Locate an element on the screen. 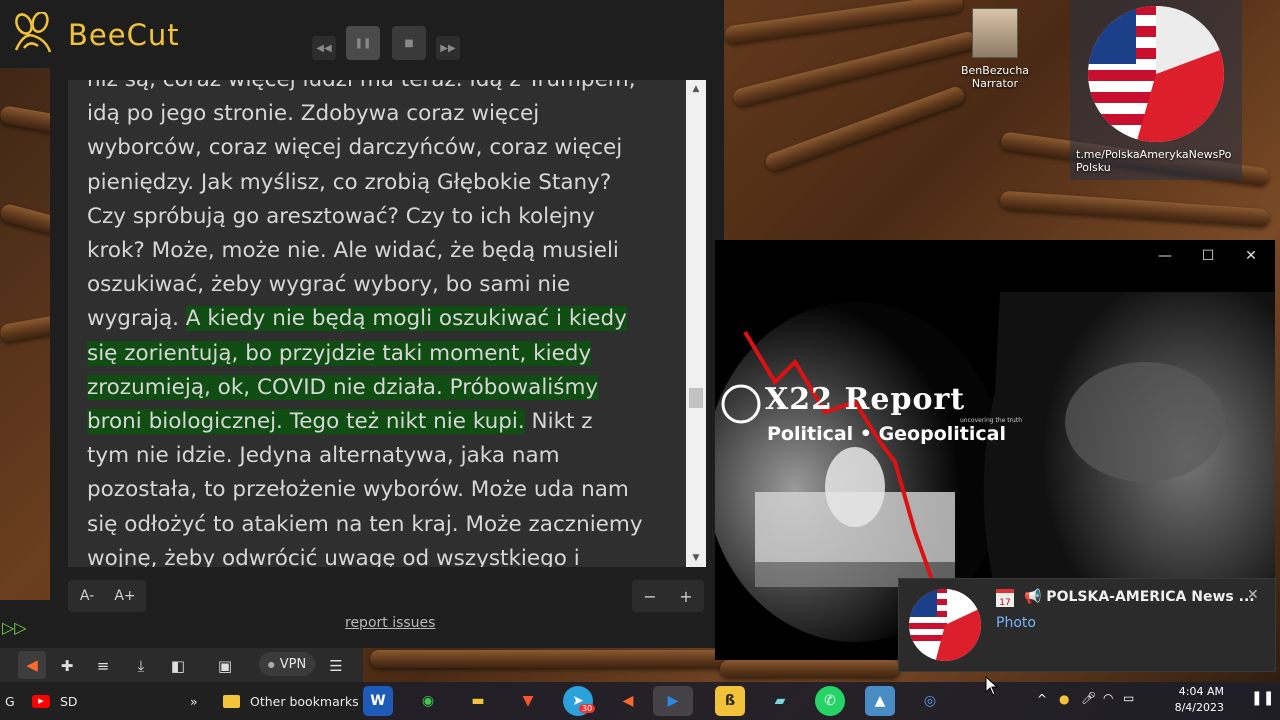 Image resolution: width=1280 pixels, height=720 pixels. narrator-avatar is located at coordinates (995, 33).